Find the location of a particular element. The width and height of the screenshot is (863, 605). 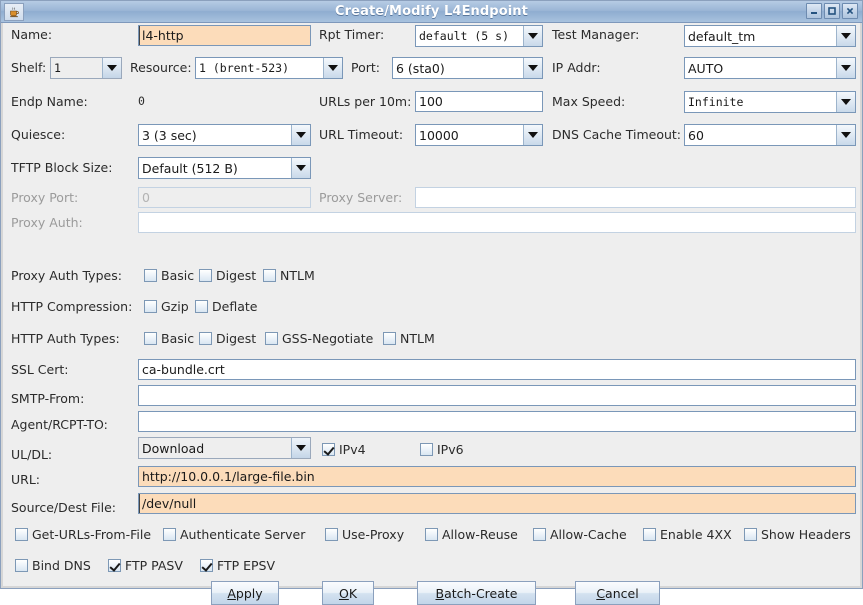

test-manager-label: Test Manager: is located at coordinates (596, 34).